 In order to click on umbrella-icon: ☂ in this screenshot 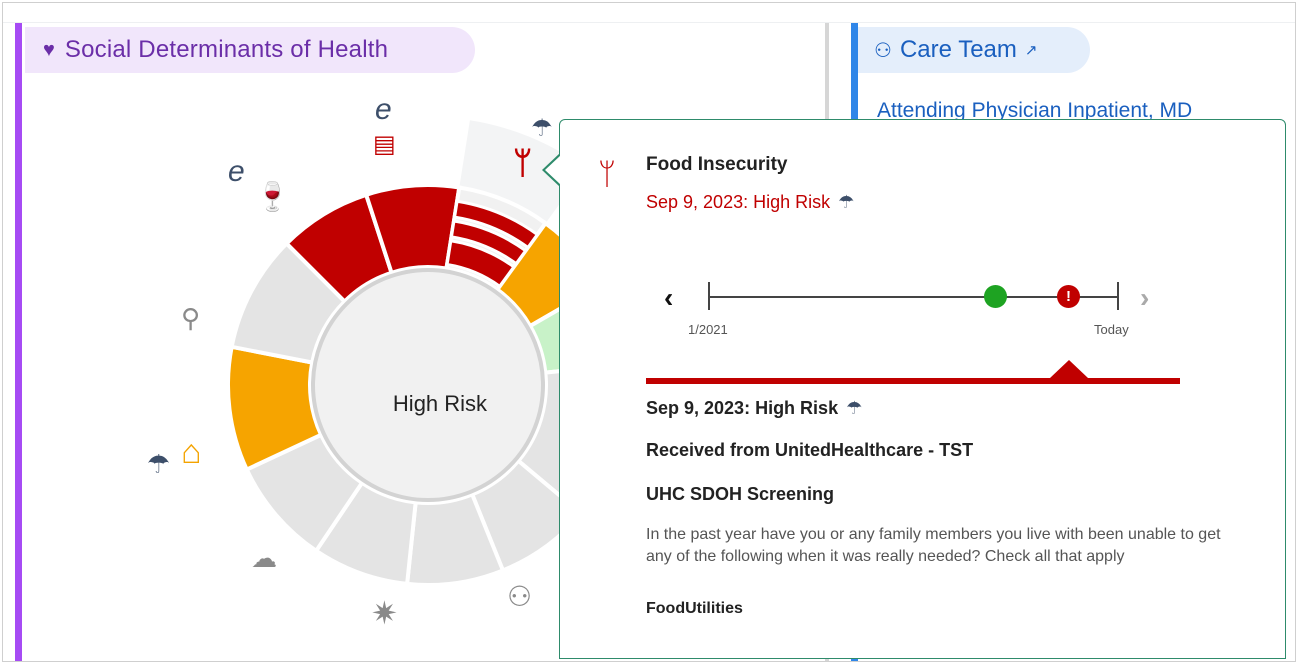, I will do `click(542, 128)`.